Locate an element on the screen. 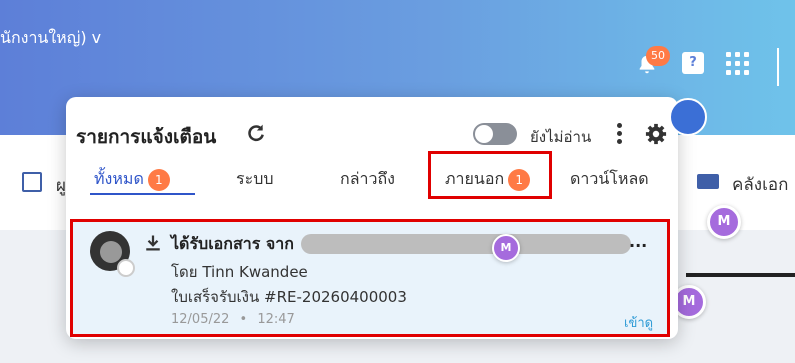  tab-all-badge: 1 is located at coordinates (158, 179).